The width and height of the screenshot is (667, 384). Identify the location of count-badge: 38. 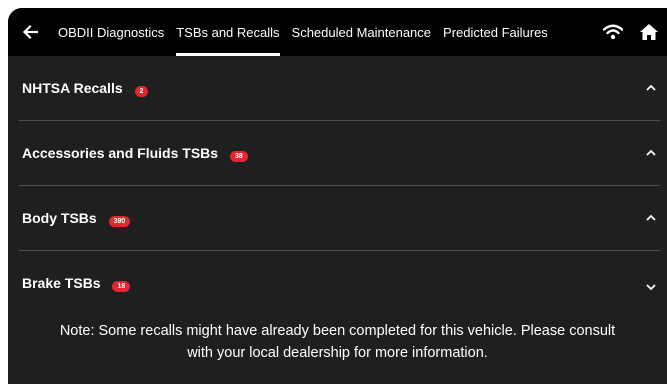
(238, 156).